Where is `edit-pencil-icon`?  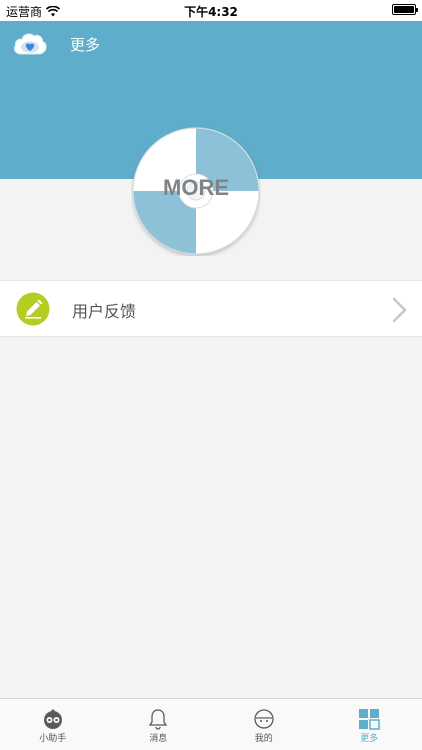
edit-pencil-icon is located at coordinates (33, 309).